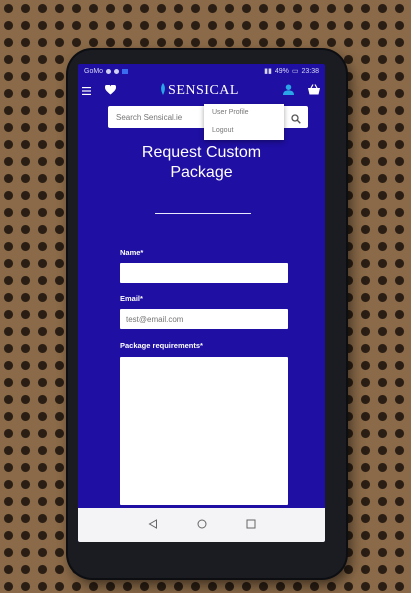  I want to click on name-field, so click(204, 273).